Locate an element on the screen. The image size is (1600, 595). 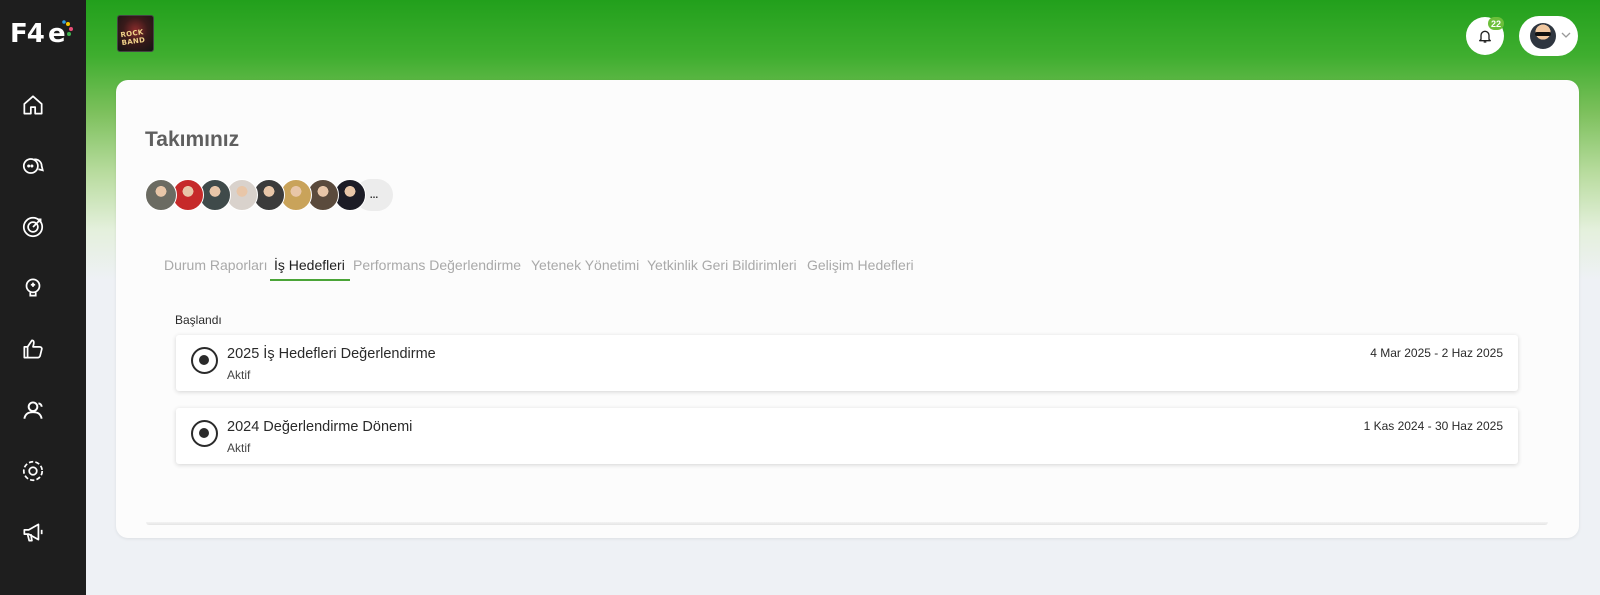
tab-yetkinlik-geri-bildirimleri: Yetkinlik Geri Bildirimleri is located at coordinates (722, 268).